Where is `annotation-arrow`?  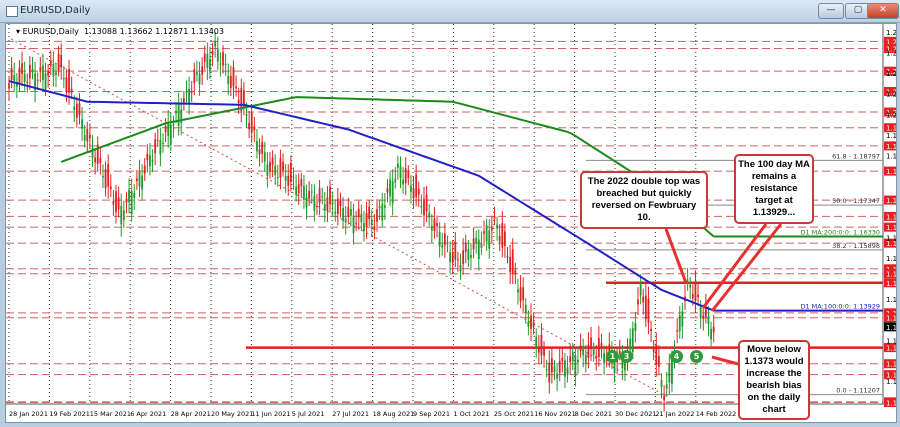 annotation-arrow is located at coordinates (725, 360).